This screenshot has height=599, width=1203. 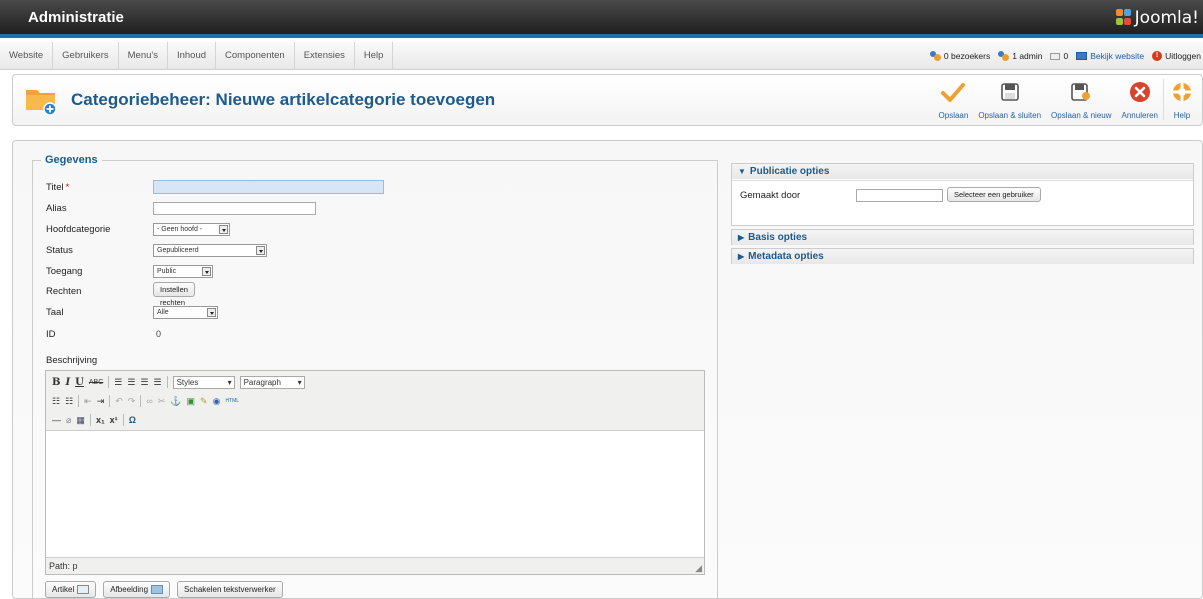 What do you see at coordinates (899, 195) in the screenshot?
I see `created-by-input` at bounding box center [899, 195].